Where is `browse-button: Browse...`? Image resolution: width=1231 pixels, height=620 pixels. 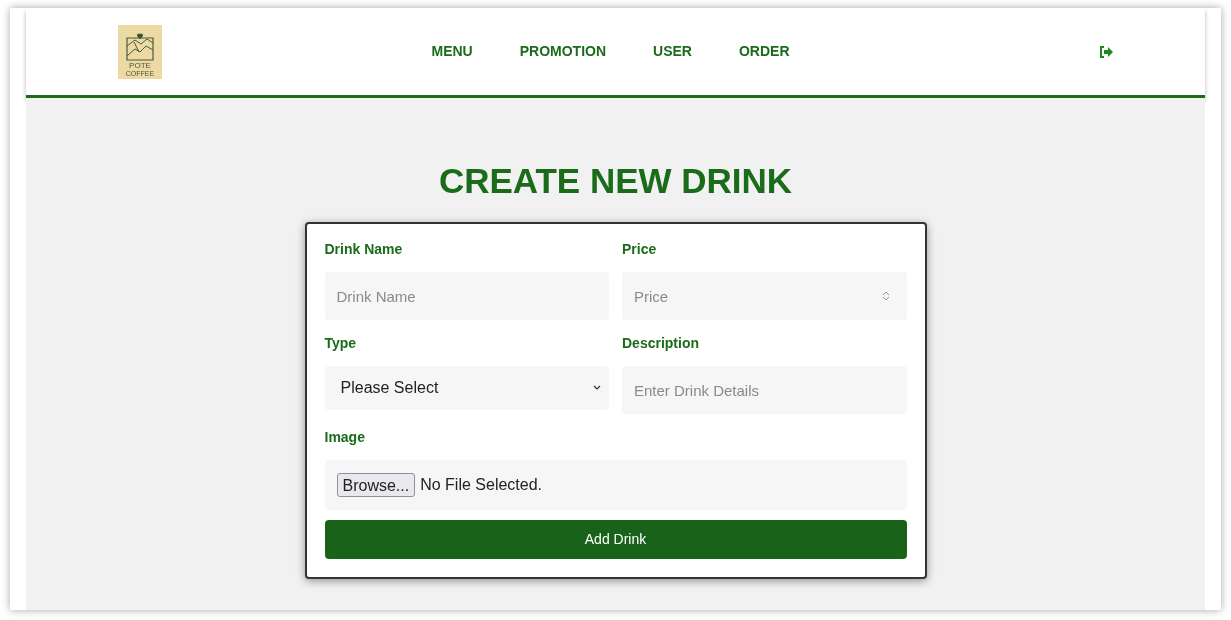 browse-button: Browse... is located at coordinates (376, 485).